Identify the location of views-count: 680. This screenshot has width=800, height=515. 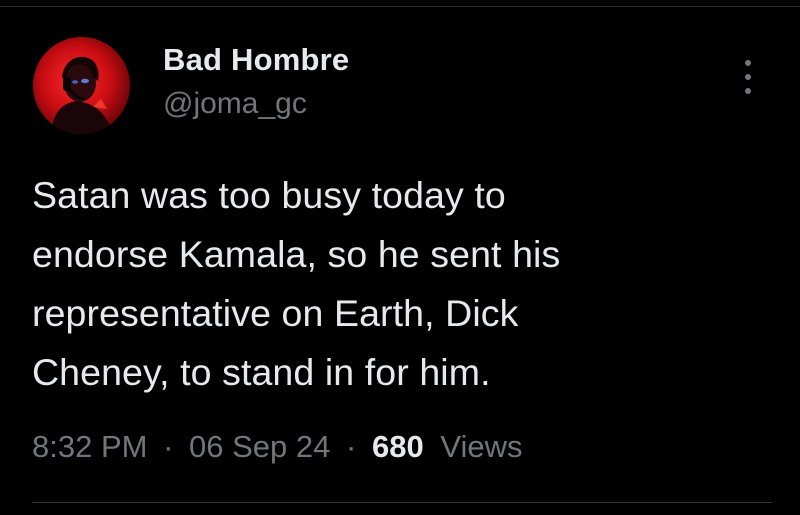
(398, 446).